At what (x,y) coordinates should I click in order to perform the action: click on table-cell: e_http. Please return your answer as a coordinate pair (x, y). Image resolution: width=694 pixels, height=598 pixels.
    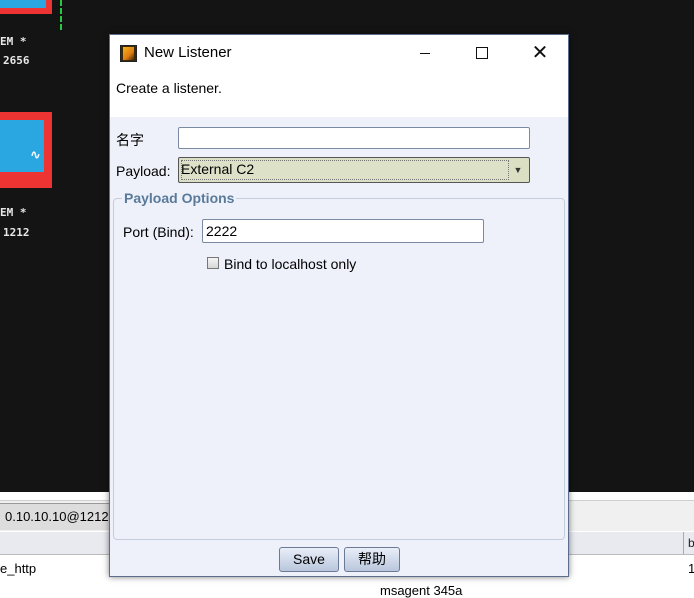
    Looking at the image, I should click on (18, 568).